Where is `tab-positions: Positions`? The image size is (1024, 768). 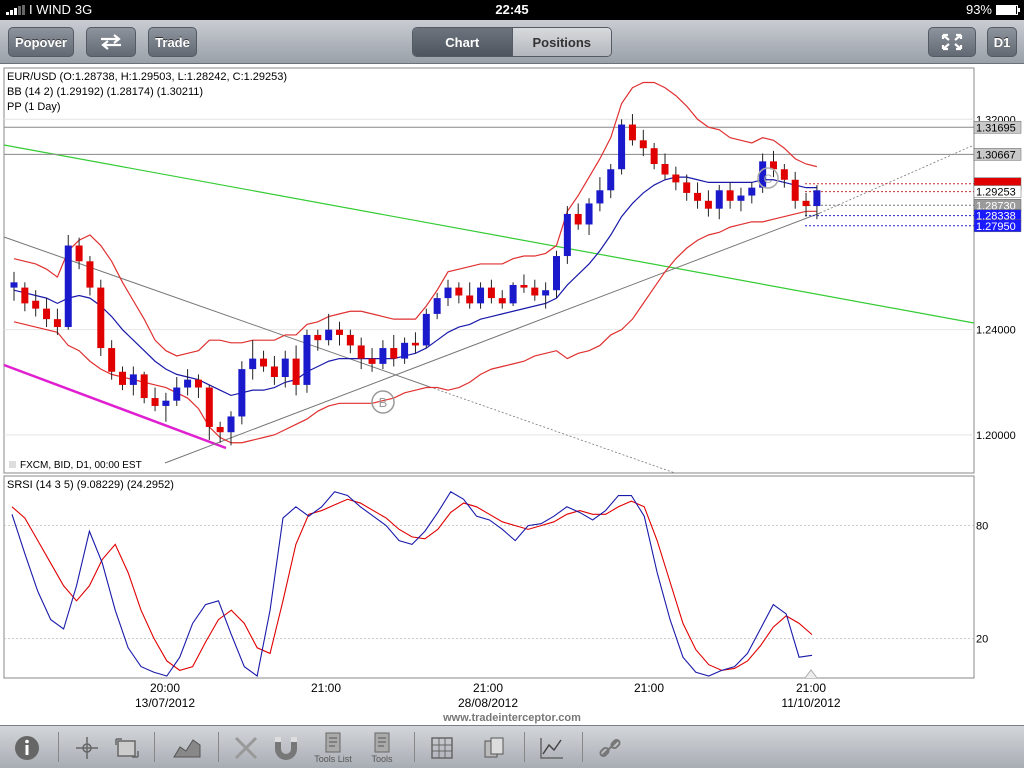
tab-positions: Positions is located at coordinates (561, 42).